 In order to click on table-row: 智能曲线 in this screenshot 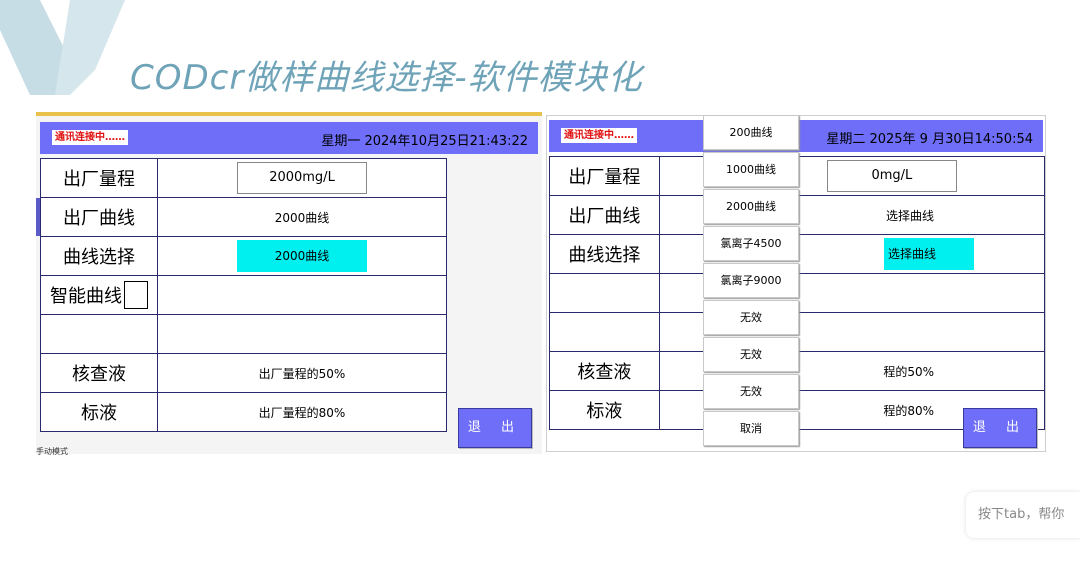, I will do `click(243, 295)`.